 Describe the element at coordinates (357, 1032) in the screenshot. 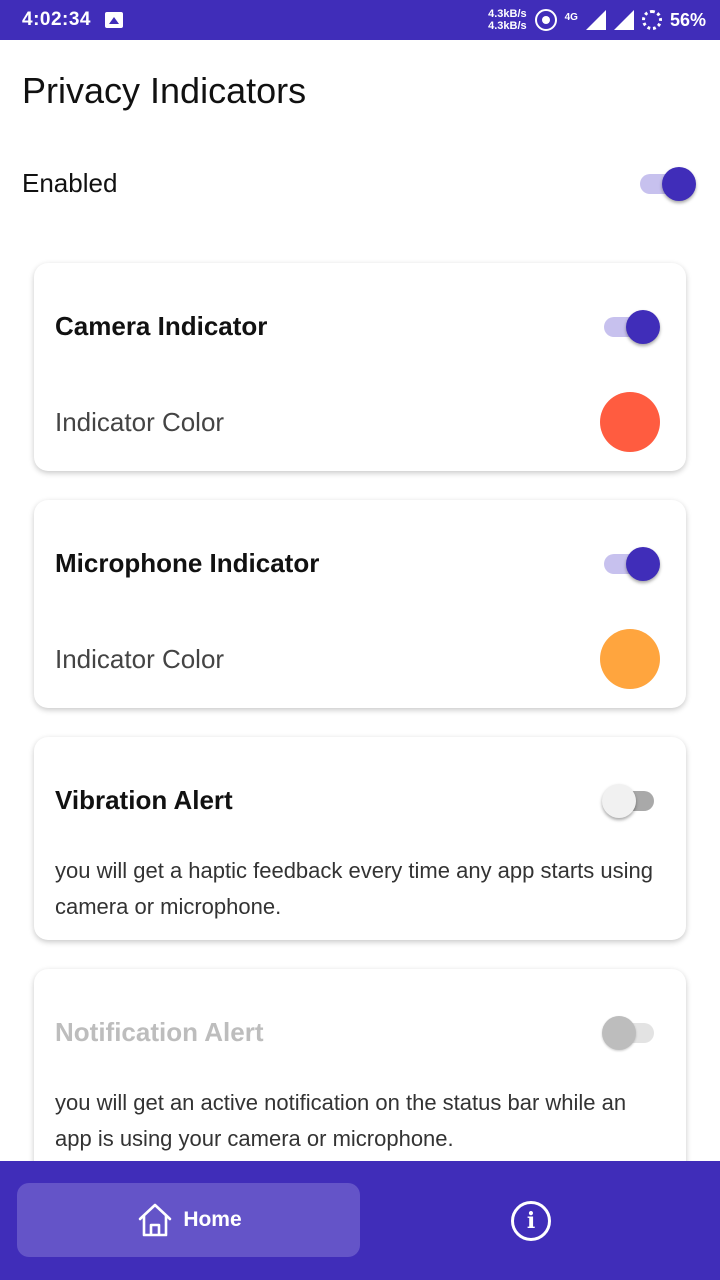

I see `notification-alert-row: Notification Alert` at that location.